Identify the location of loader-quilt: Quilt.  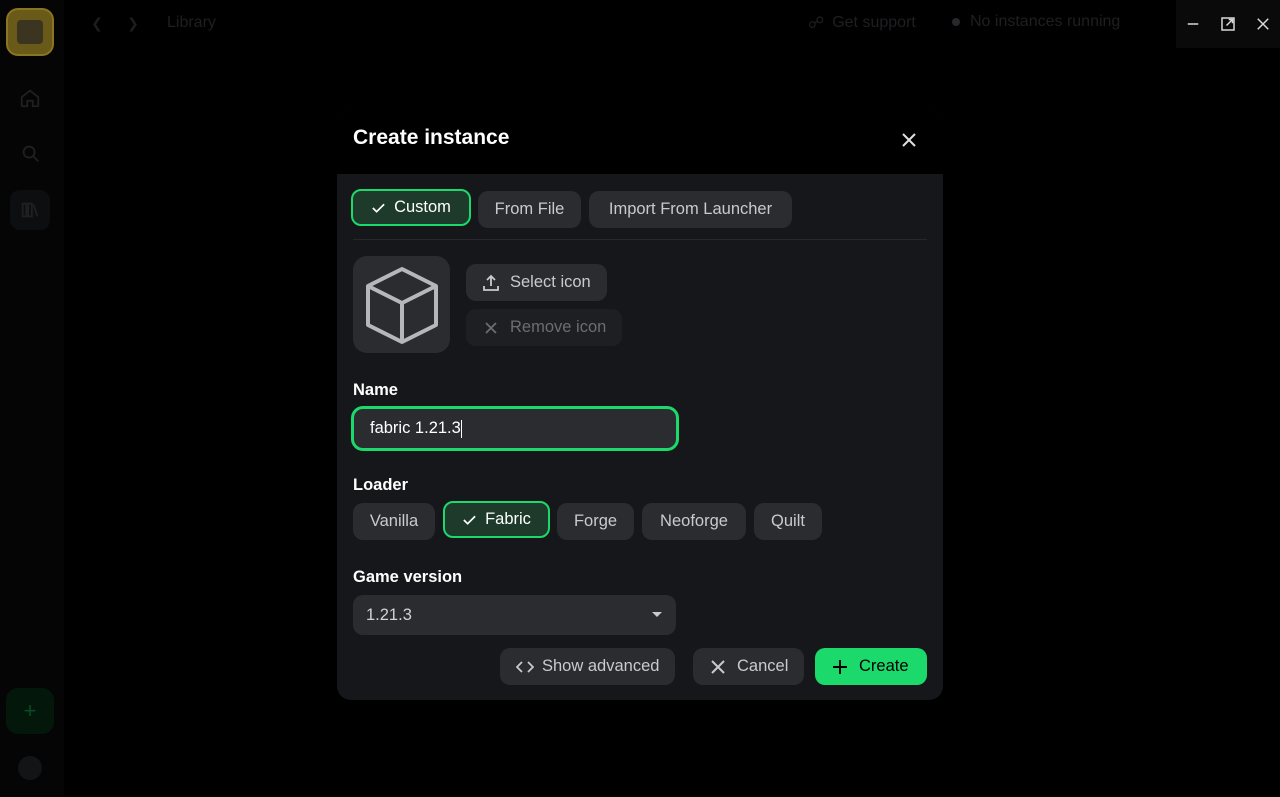
(788, 521).